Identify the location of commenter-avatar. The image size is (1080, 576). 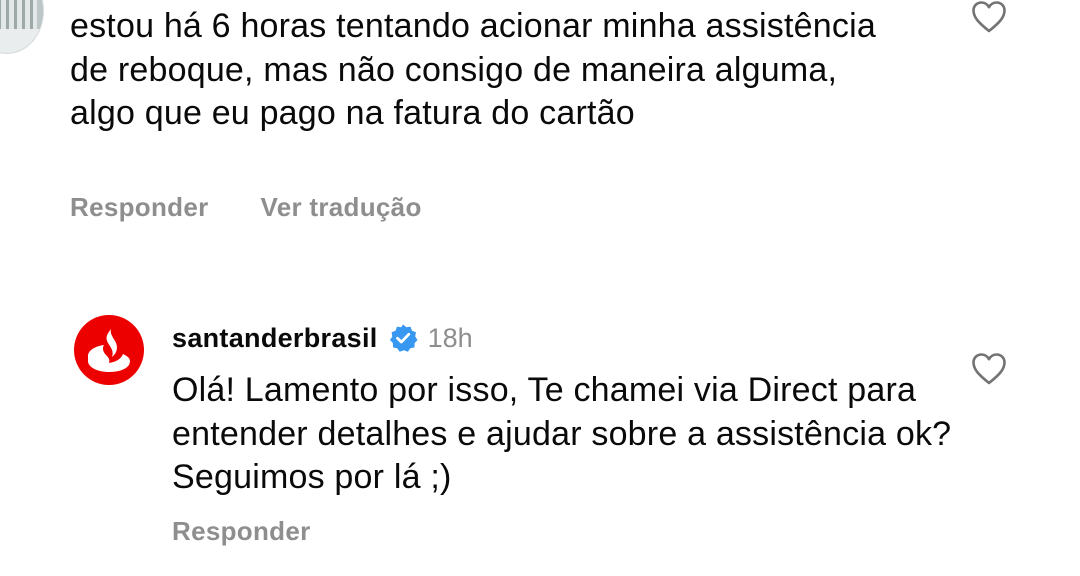
(22, 27).